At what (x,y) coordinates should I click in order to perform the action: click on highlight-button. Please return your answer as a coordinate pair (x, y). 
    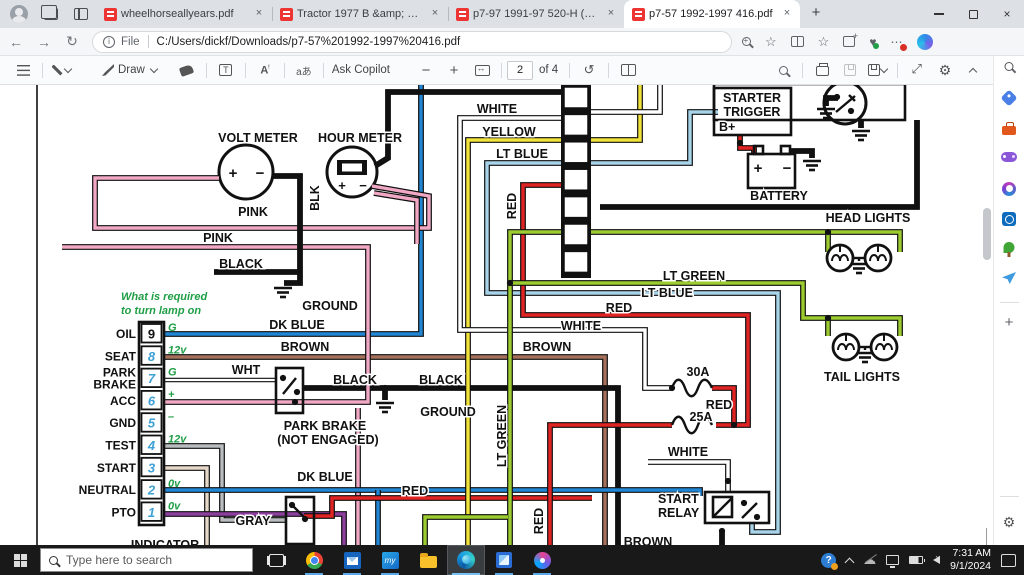
    Looking at the image, I should click on (62, 70).